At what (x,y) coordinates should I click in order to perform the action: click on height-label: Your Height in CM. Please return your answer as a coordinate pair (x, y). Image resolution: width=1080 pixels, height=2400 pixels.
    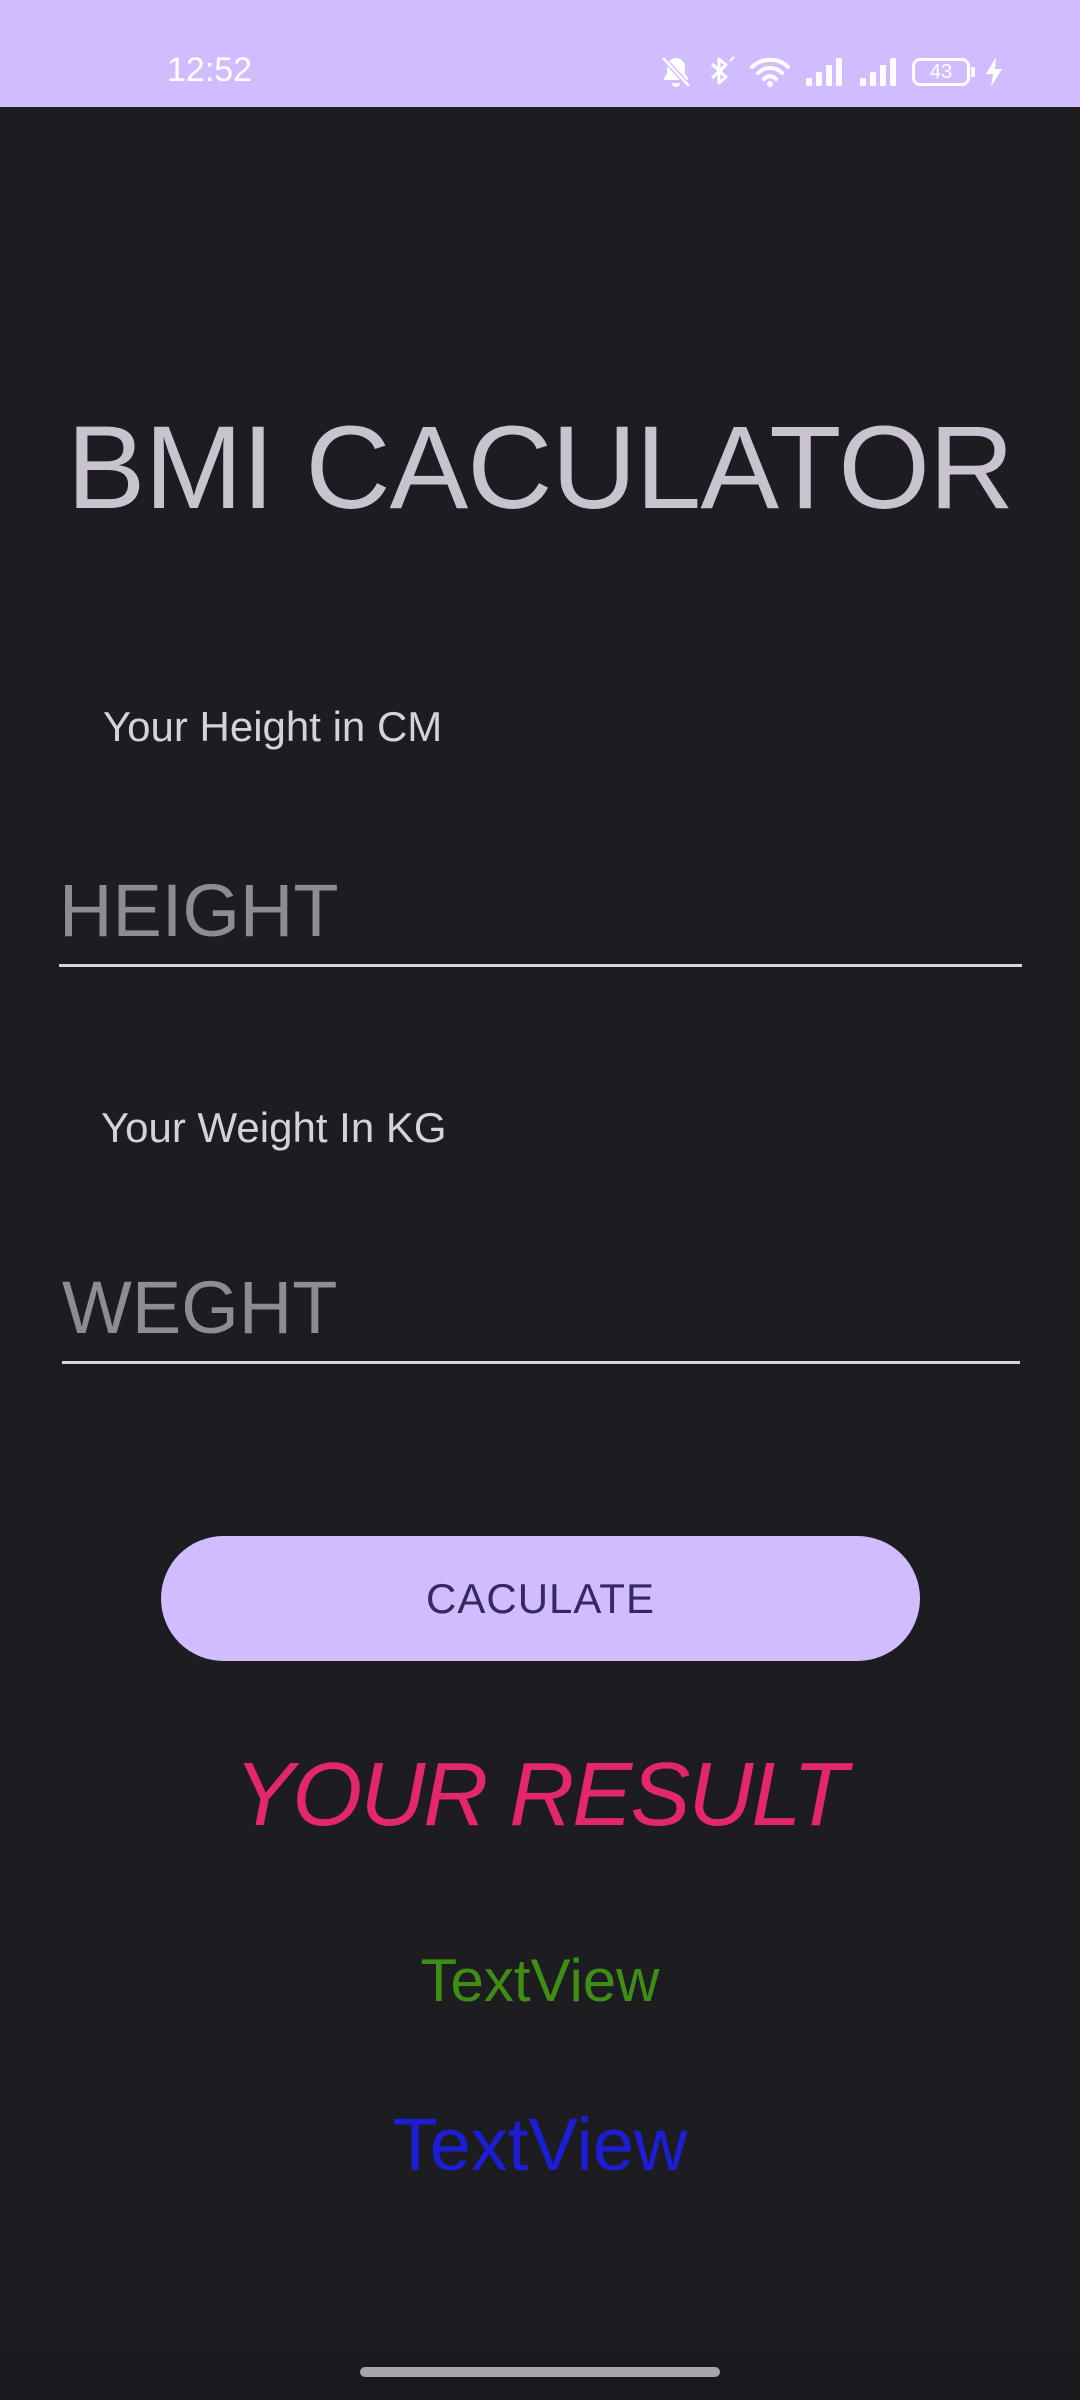
    Looking at the image, I should click on (273, 726).